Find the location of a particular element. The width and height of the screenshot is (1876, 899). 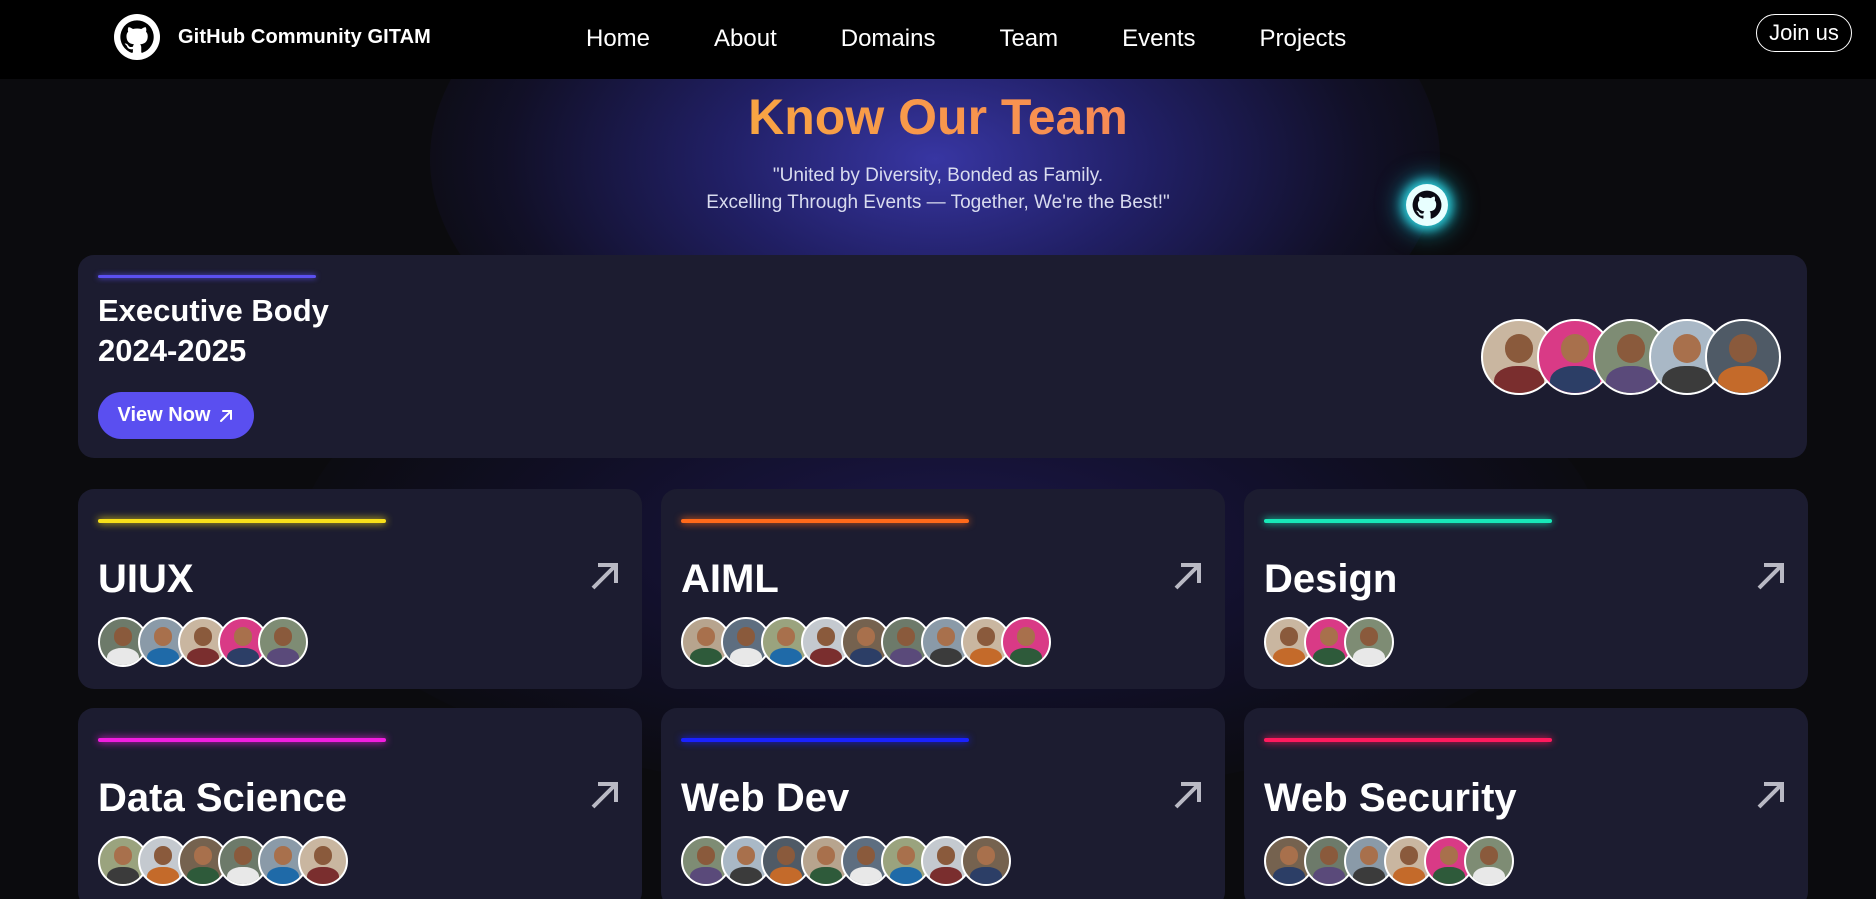

executive-accent-line is located at coordinates (207, 276).